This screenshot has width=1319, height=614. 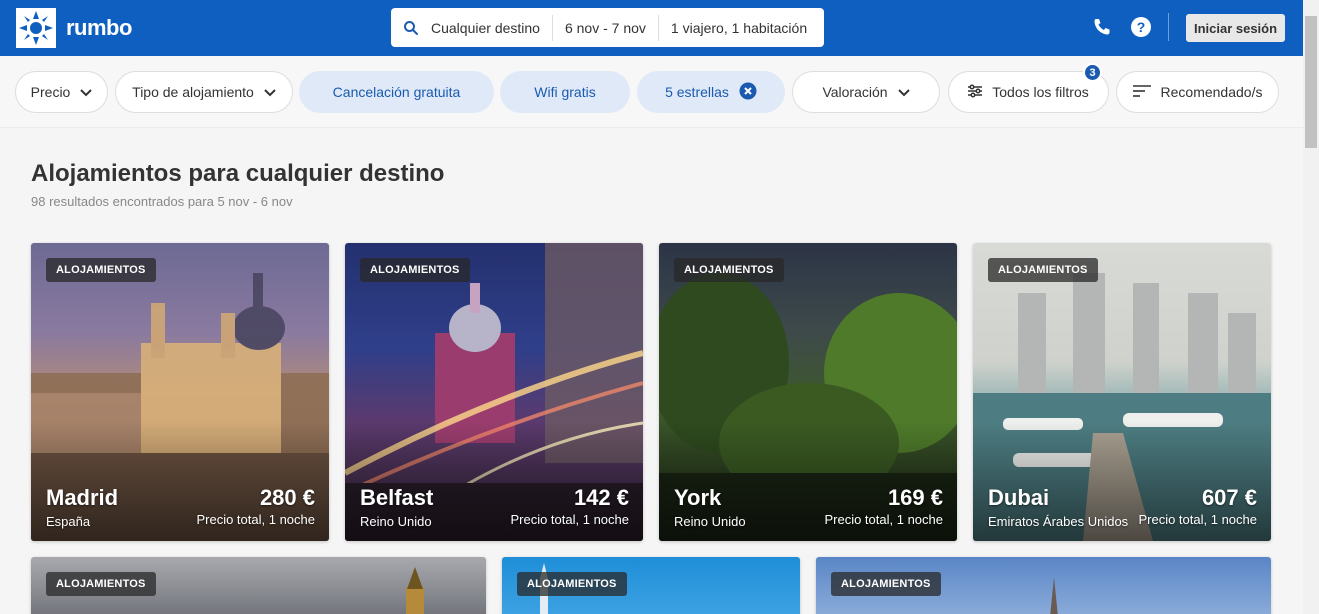 I want to click on free-cancellation-label: Cancelación gratuita, so click(x=396, y=92).